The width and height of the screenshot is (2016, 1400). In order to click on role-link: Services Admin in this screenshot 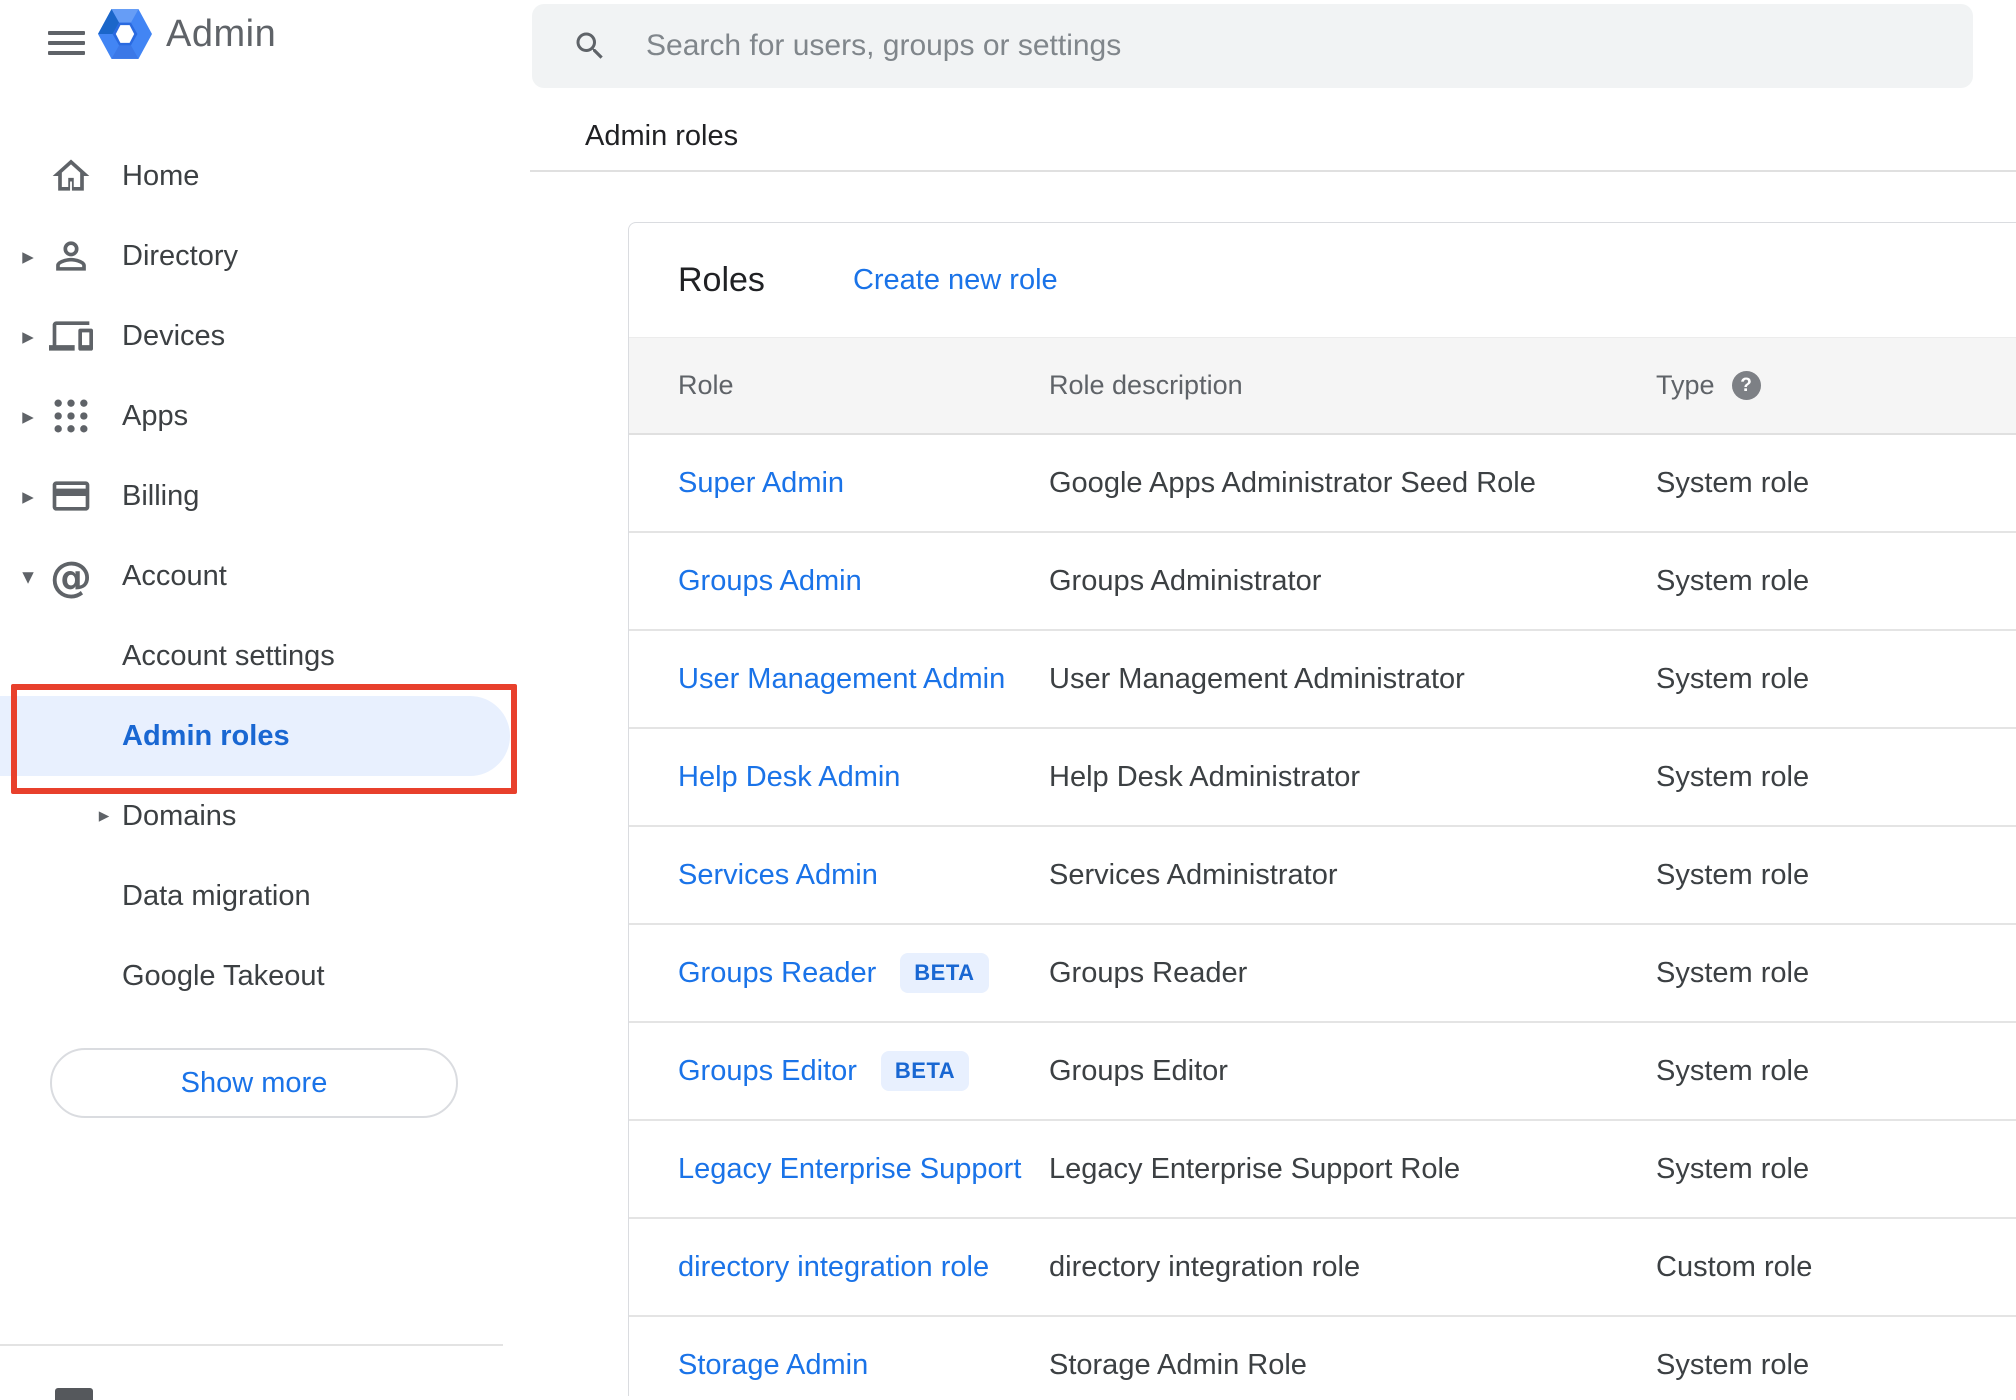, I will do `click(778, 875)`.